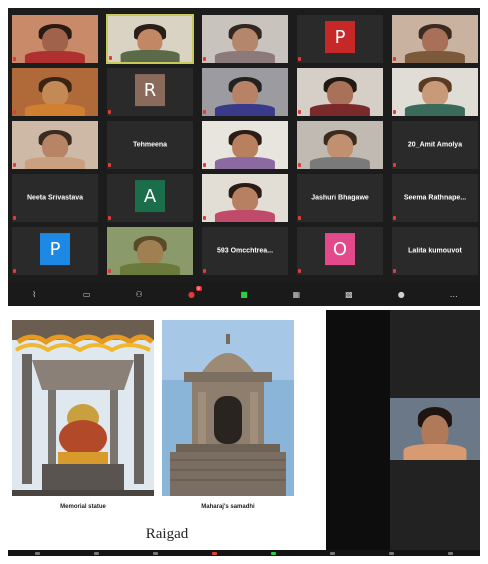  I want to click on participant-name-center: Tehmeena, so click(150, 145).